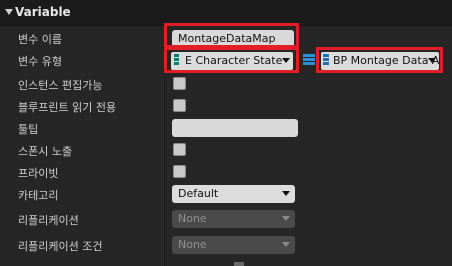  What do you see at coordinates (38, 195) in the screenshot?
I see `category-label: 카테고리` at bounding box center [38, 195].